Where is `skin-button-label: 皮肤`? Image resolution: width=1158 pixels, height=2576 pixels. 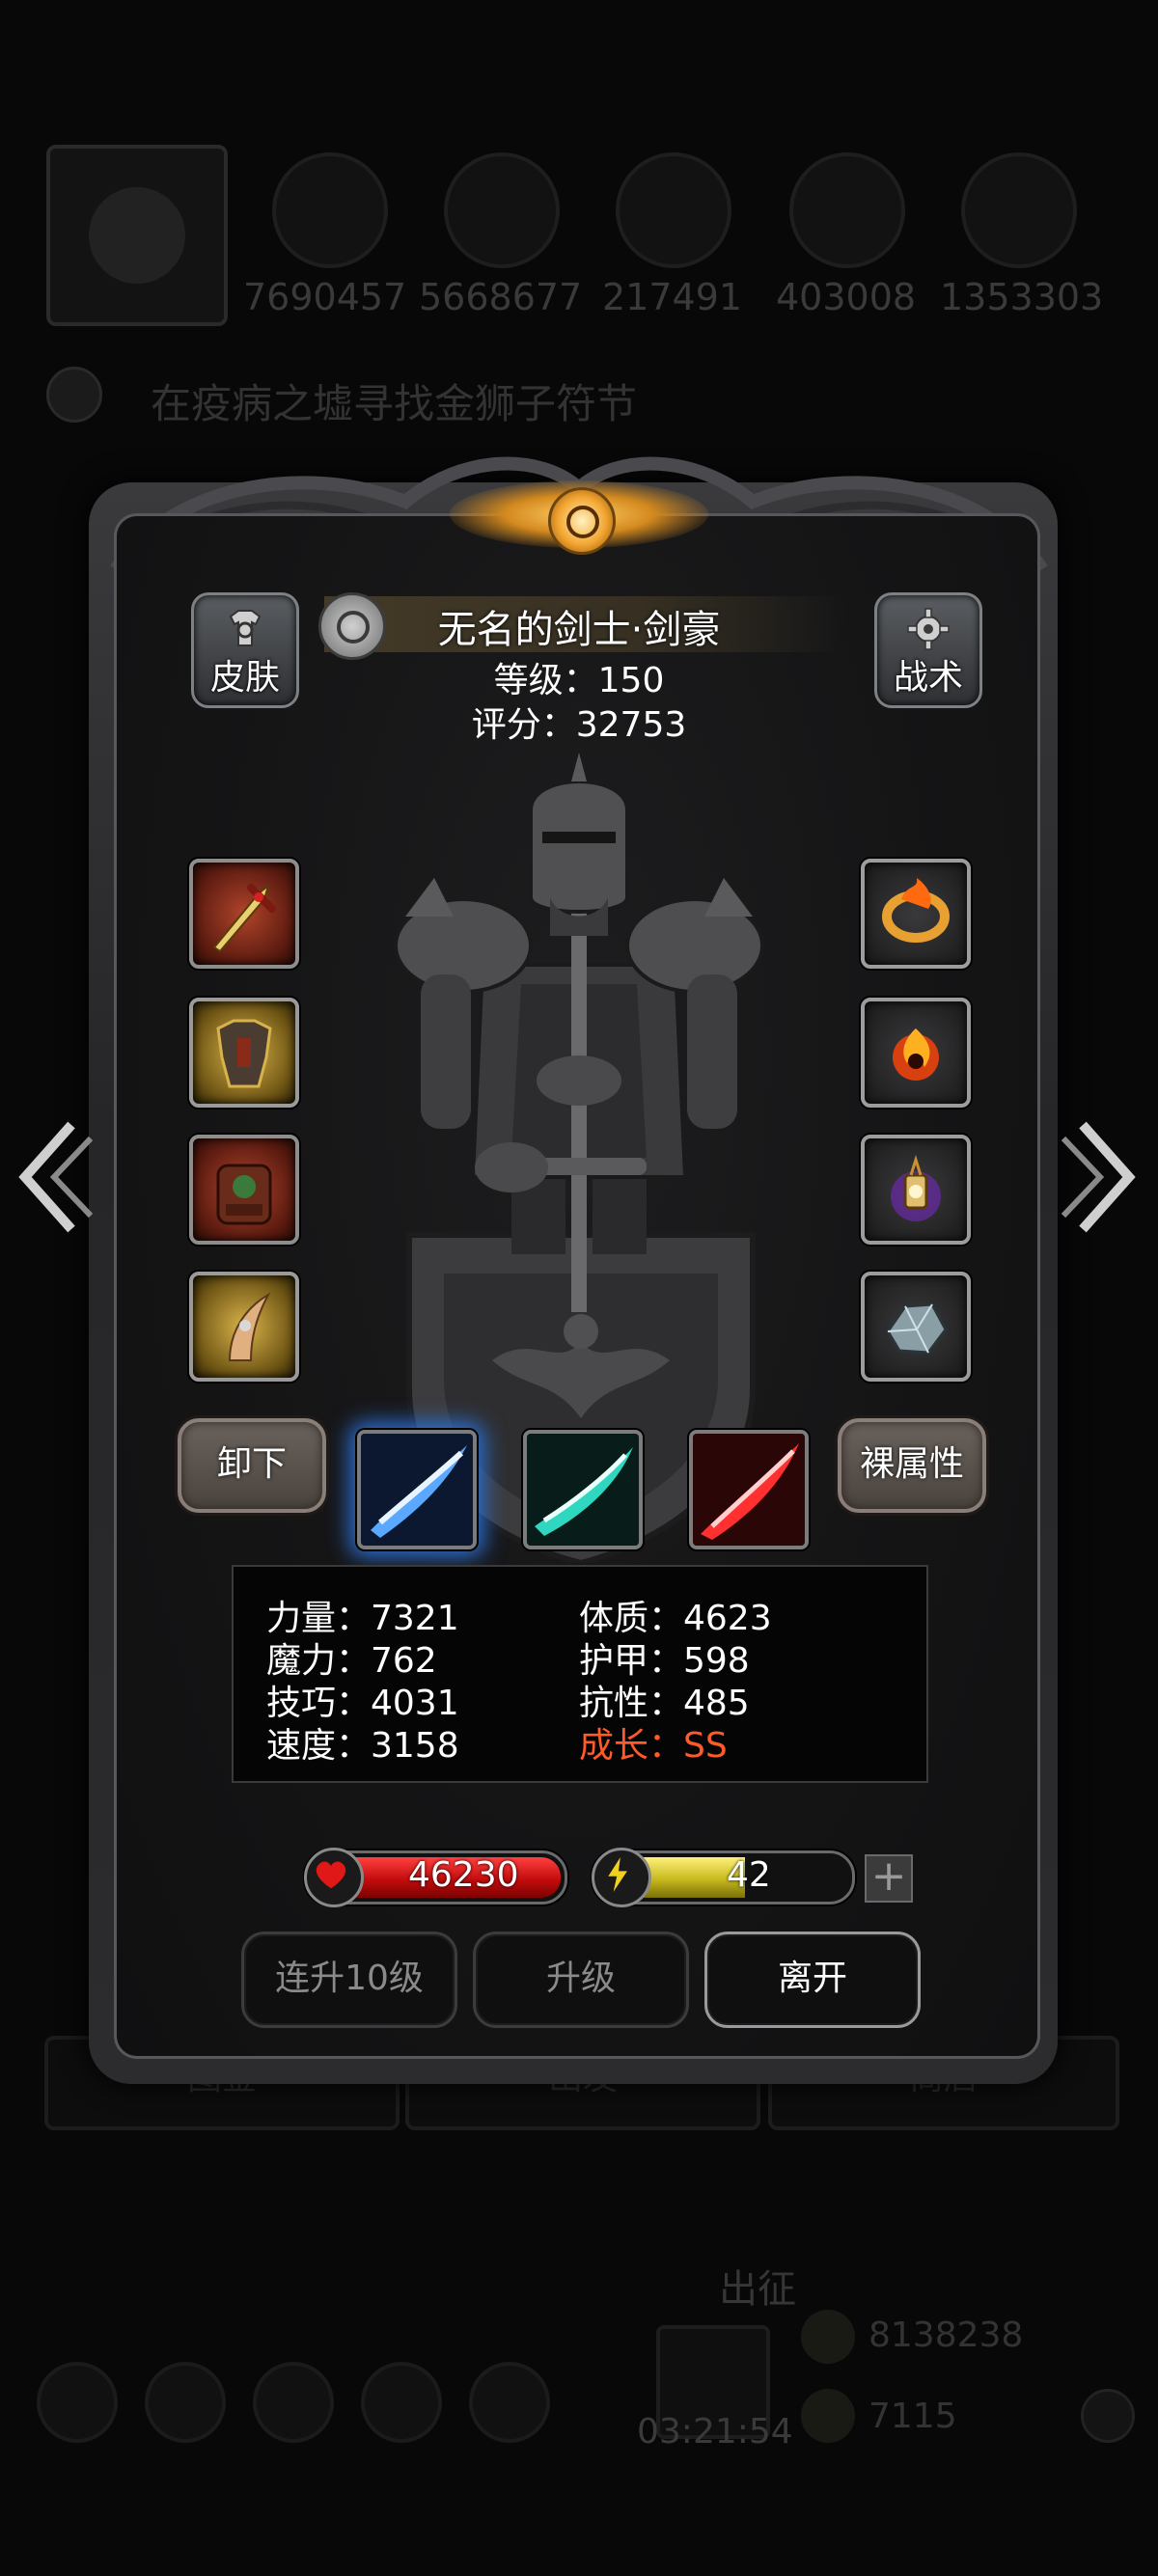 skin-button-label: 皮肤 is located at coordinates (244, 678).